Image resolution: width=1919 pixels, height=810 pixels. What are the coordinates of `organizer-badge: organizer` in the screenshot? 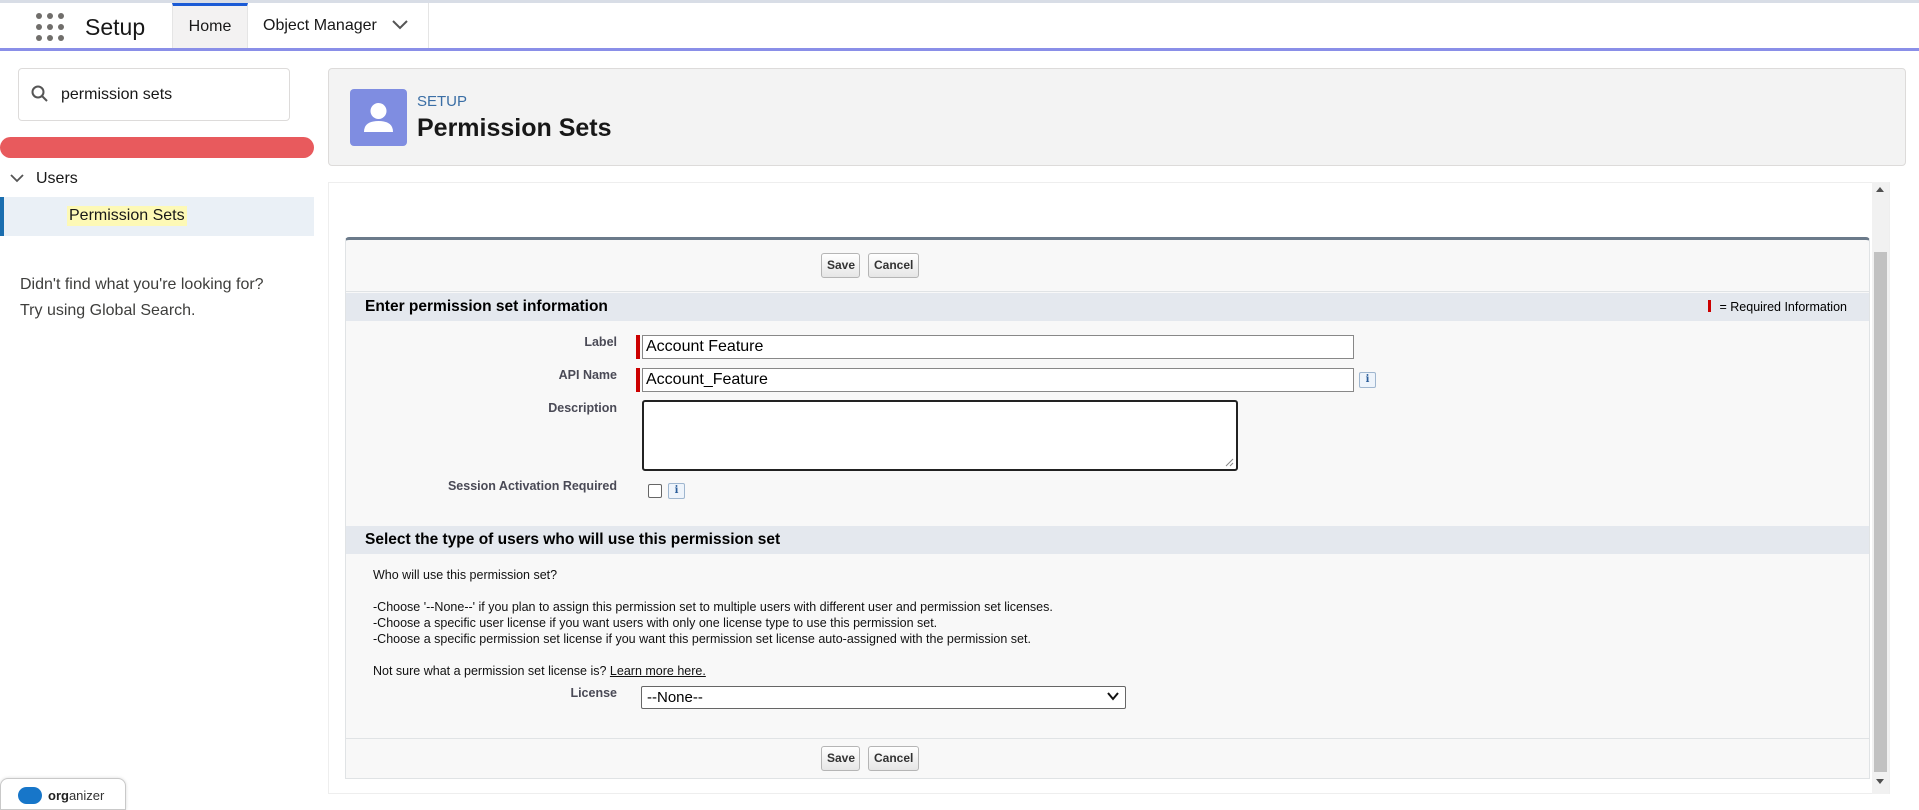 It's located at (63, 794).